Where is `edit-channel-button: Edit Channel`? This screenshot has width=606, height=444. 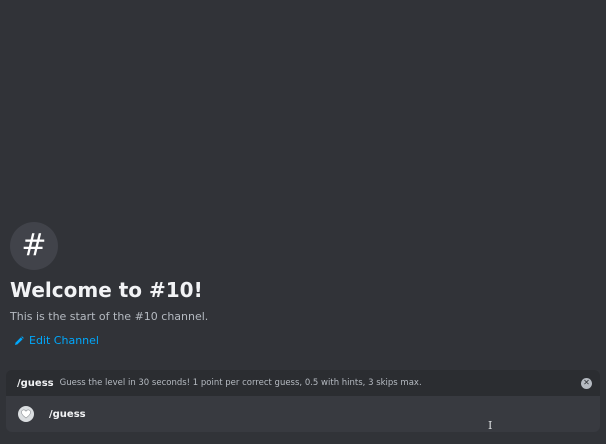 edit-channel-button: Edit Channel is located at coordinates (54, 341).